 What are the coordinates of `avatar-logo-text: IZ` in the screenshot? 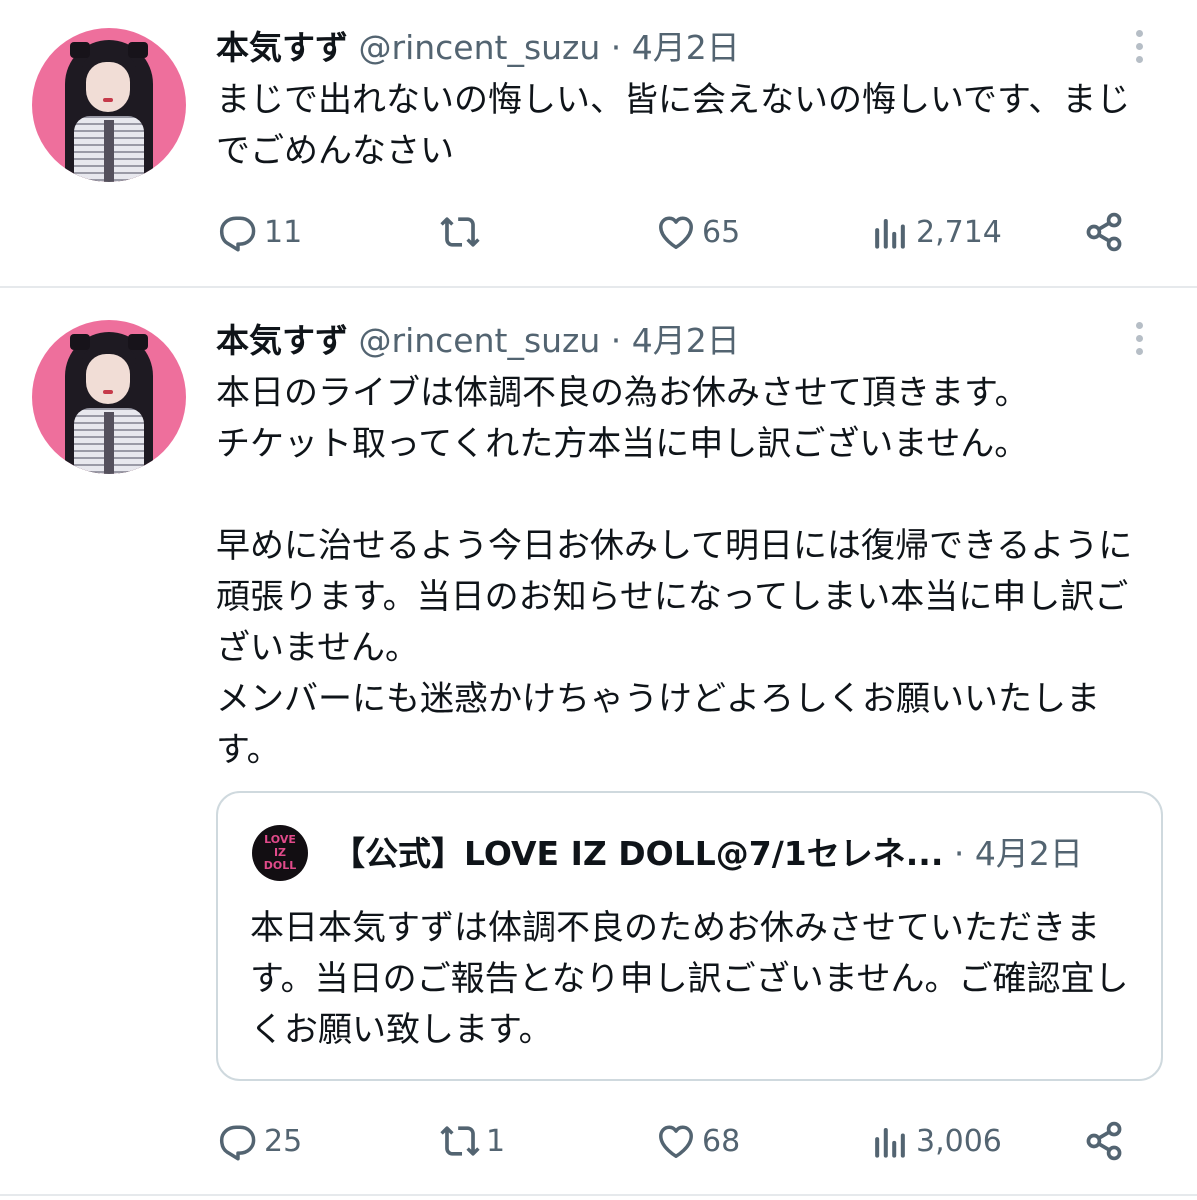 It's located at (280, 852).